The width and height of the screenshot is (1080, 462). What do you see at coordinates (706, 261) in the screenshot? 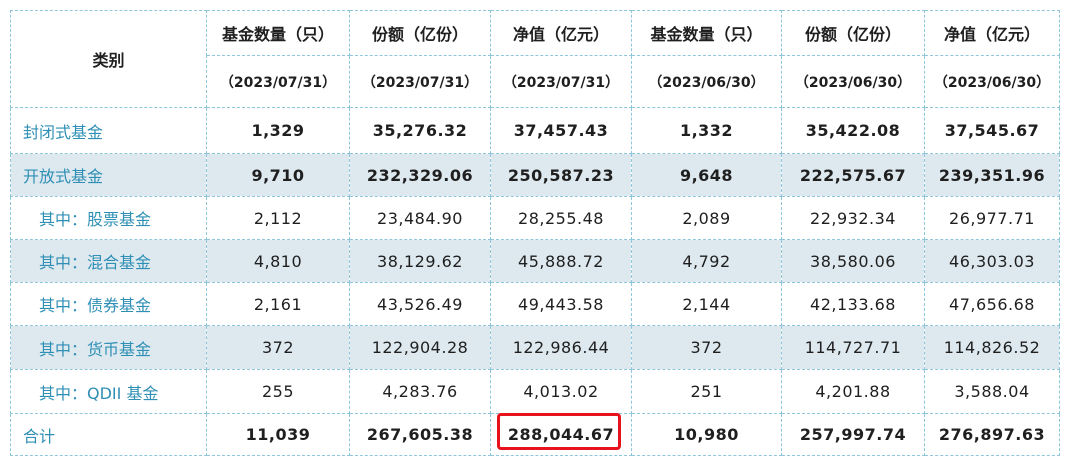
I see `cell-value: 4,792` at bounding box center [706, 261].